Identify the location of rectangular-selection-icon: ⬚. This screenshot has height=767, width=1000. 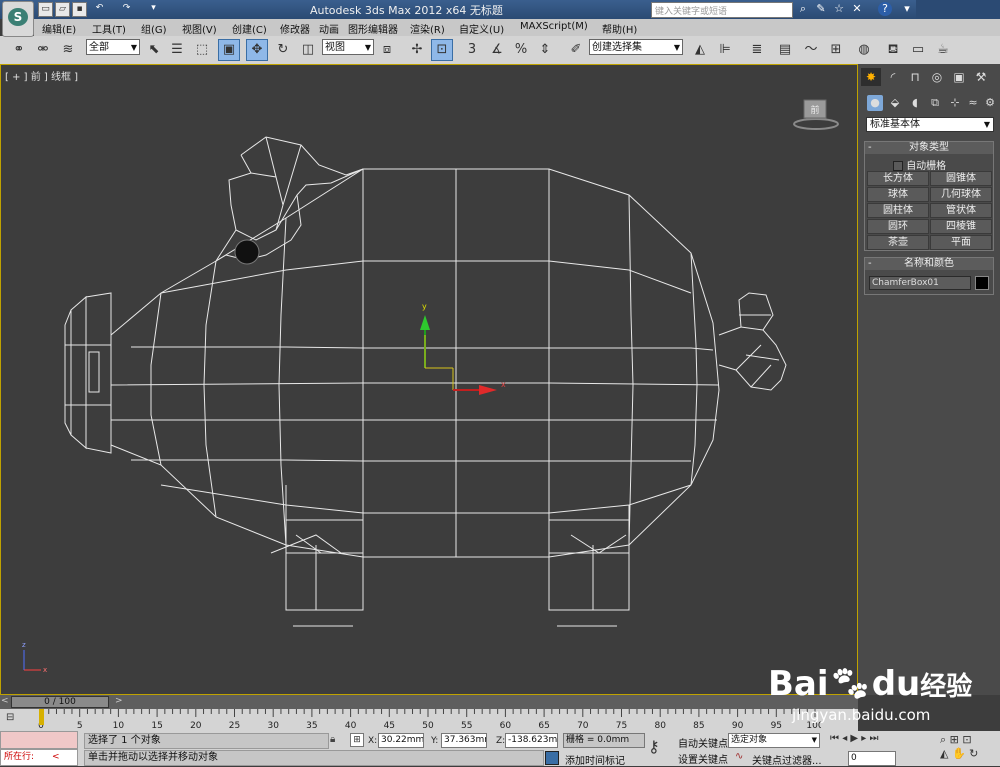
(202, 50).